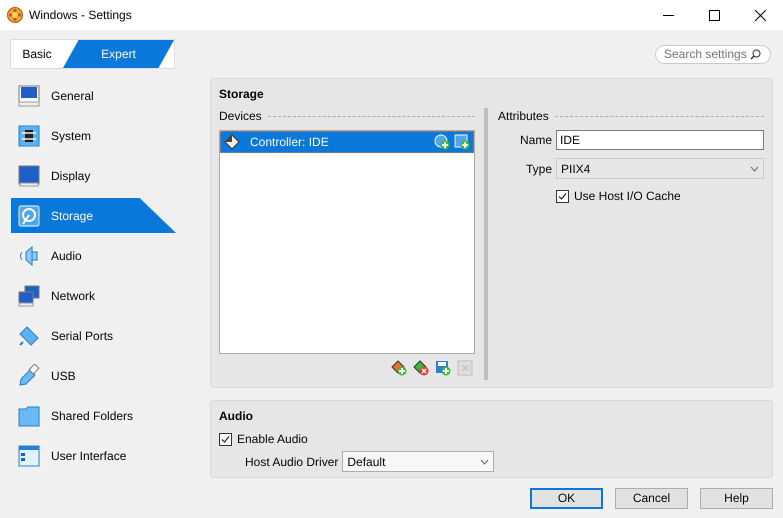 The height and width of the screenshot is (518, 783). I want to click on mode-tab: Basic, so click(37, 54).